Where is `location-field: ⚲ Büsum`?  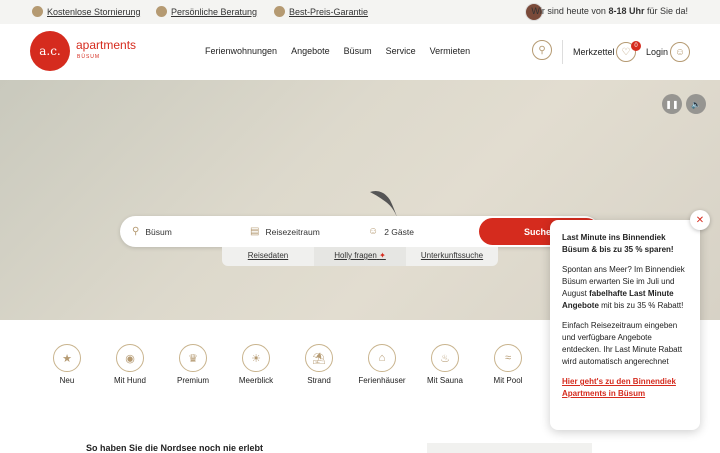 location-field: ⚲ Büsum is located at coordinates (152, 231).